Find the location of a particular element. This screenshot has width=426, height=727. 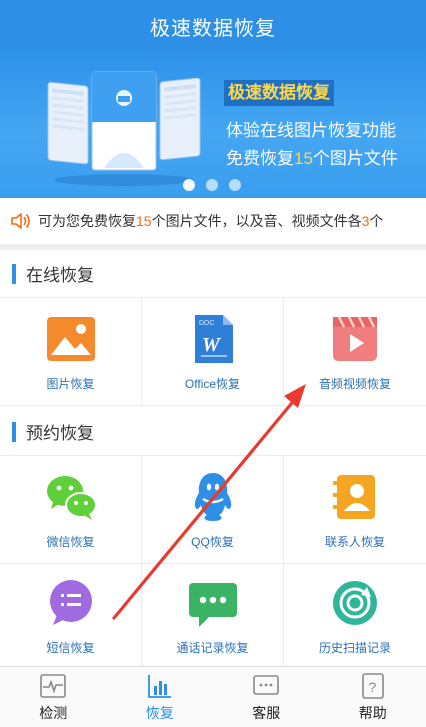

banner-line-2-suffix: 个图片文件 is located at coordinates (355, 158).